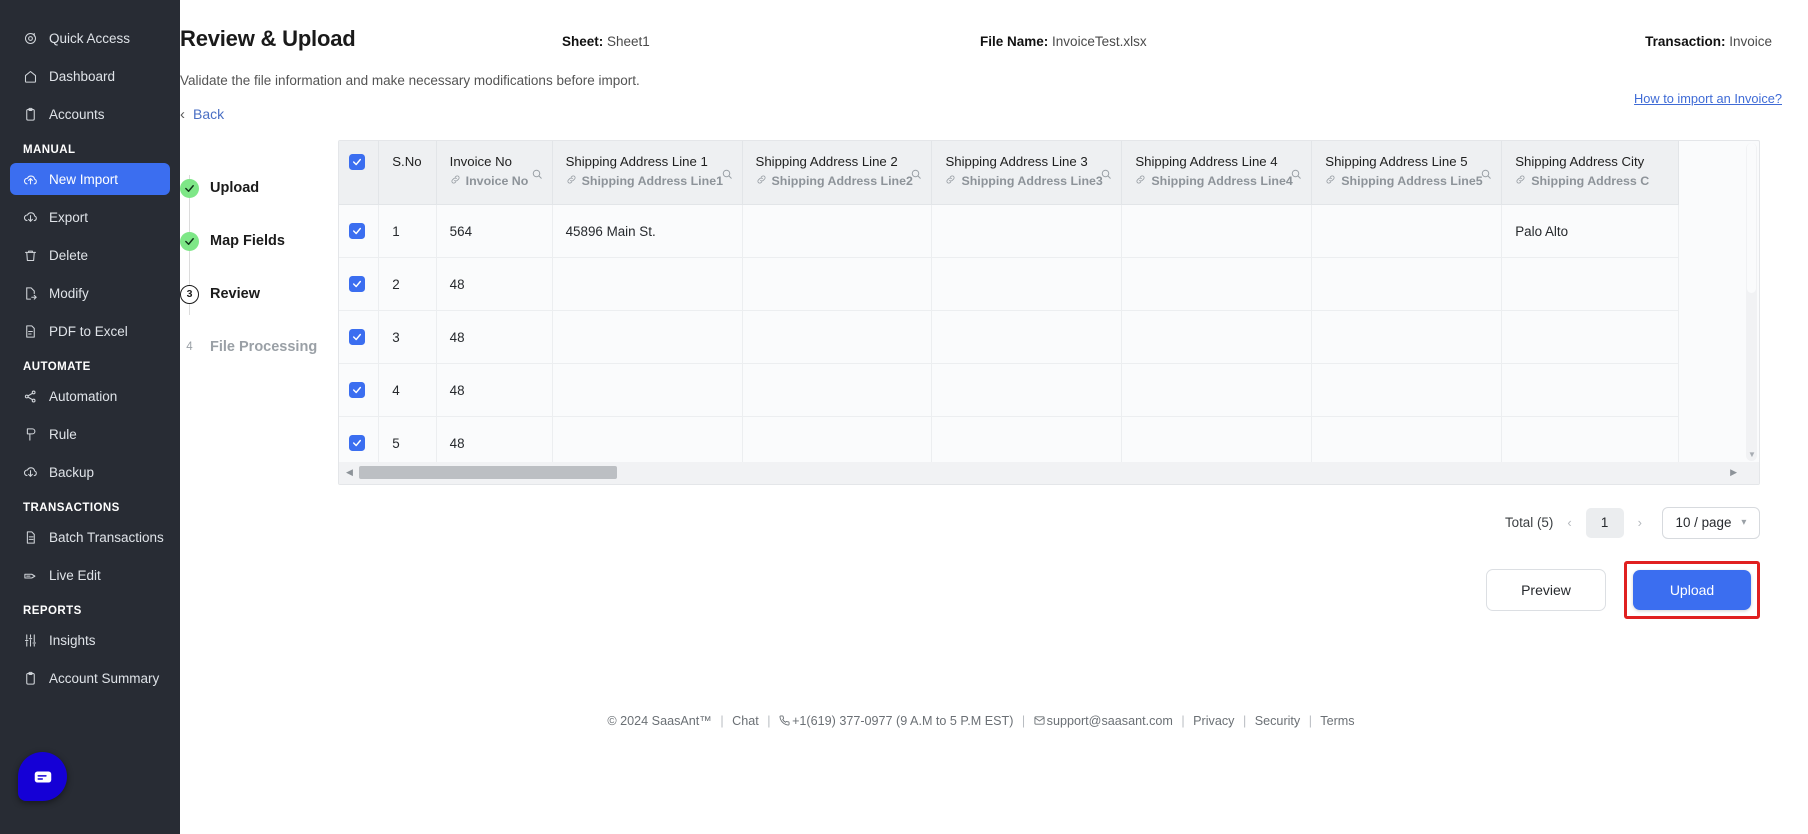 This screenshot has width=1808, height=834. I want to click on step-upload: Upload, so click(259, 188).